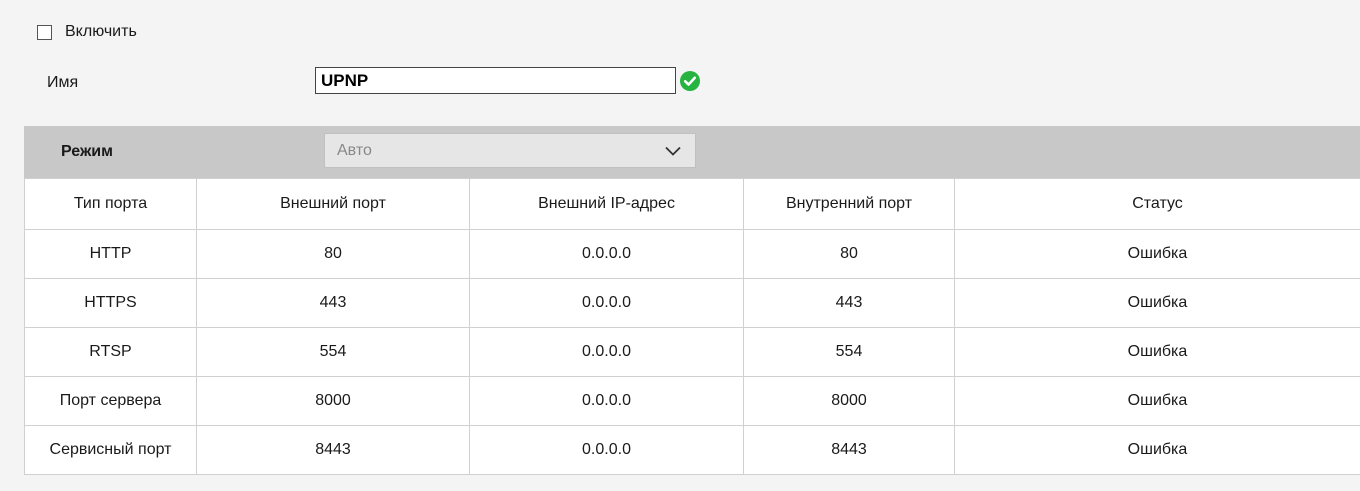 This screenshot has height=491, width=1360. Describe the element at coordinates (849, 401) in the screenshot. I see `internal-port-cell: 8000` at that location.